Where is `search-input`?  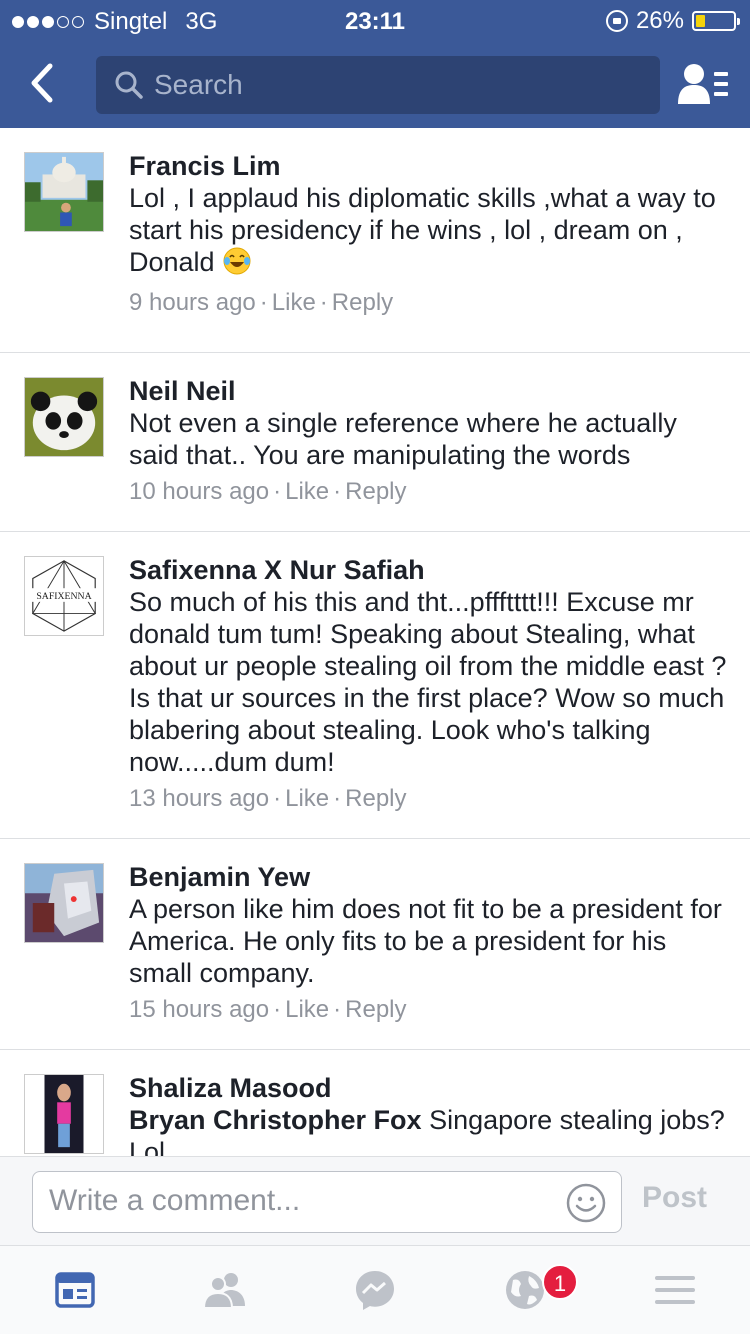 search-input is located at coordinates (394, 85).